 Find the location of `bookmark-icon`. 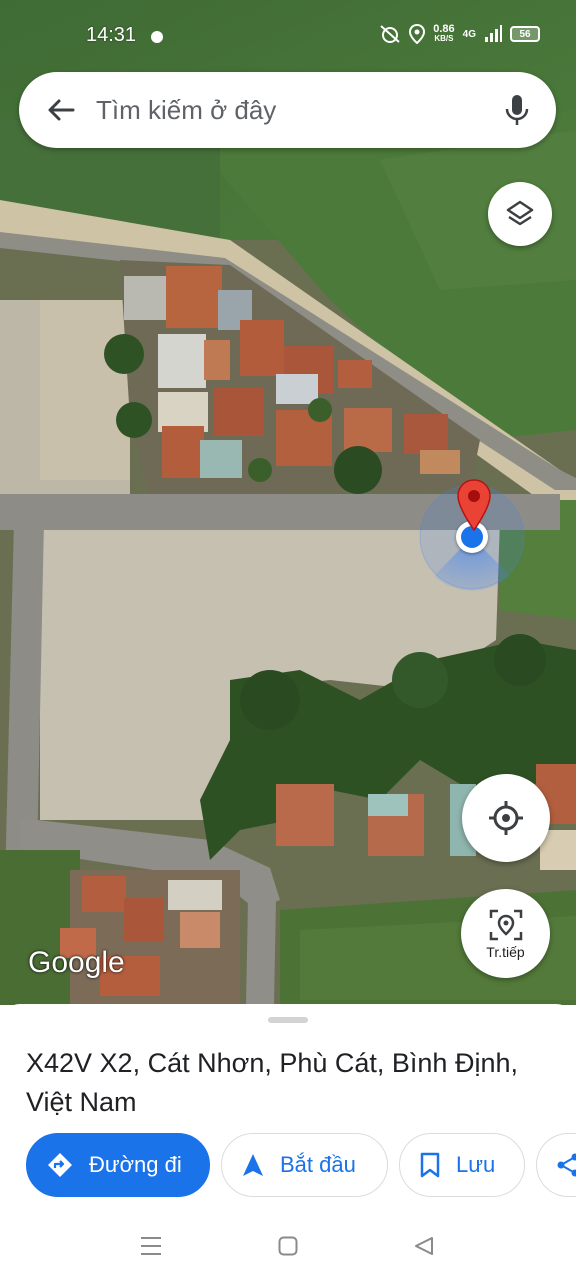

bookmark-icon is located at coordinates (430, 1165).